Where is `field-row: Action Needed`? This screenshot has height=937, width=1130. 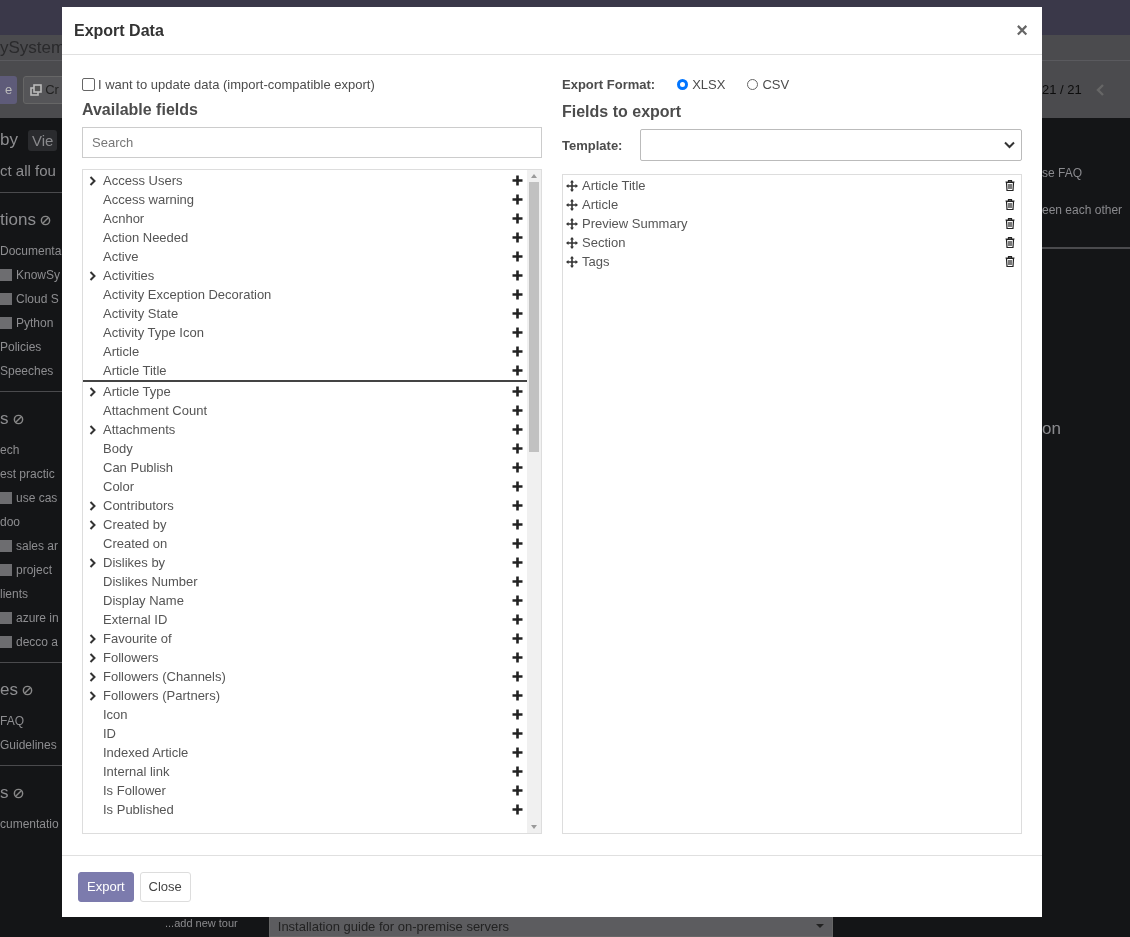
field-row: Action Needed is located at coordinates (305, 237).